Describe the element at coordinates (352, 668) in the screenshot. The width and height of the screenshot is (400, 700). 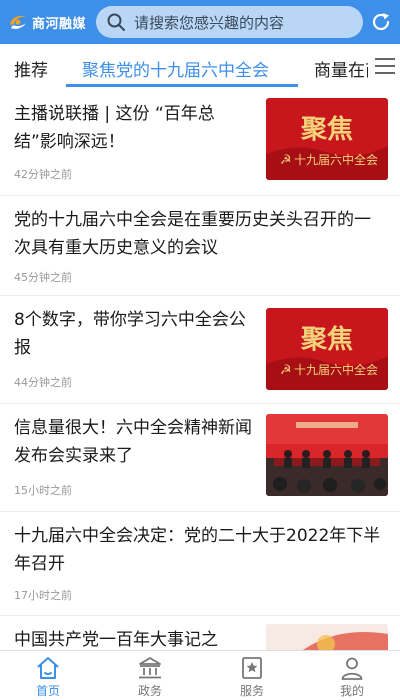
I see `user-icon` at that location.